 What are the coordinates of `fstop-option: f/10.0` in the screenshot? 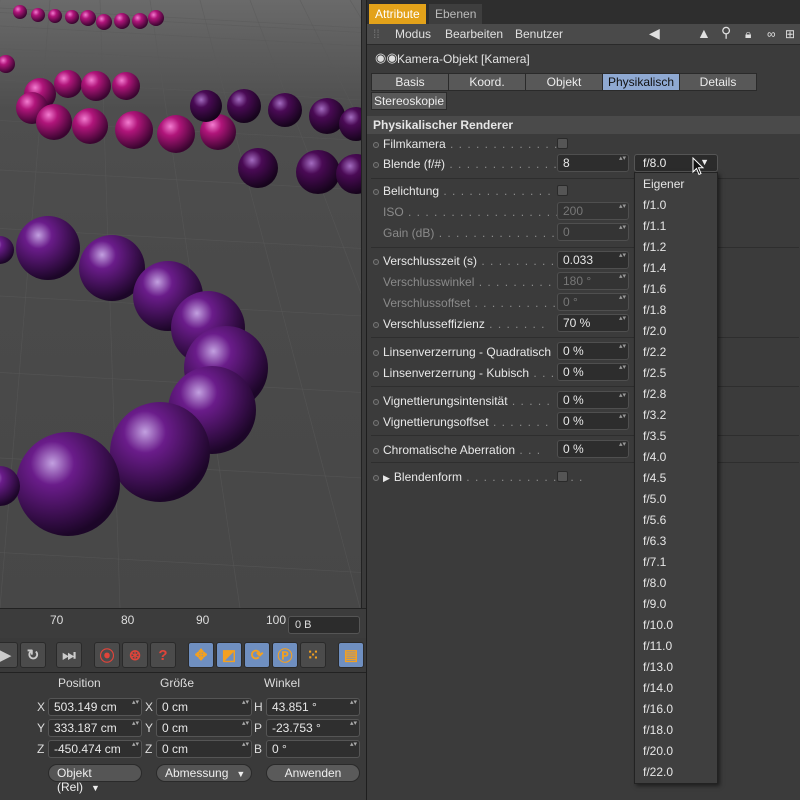 It's located at (658, 625).